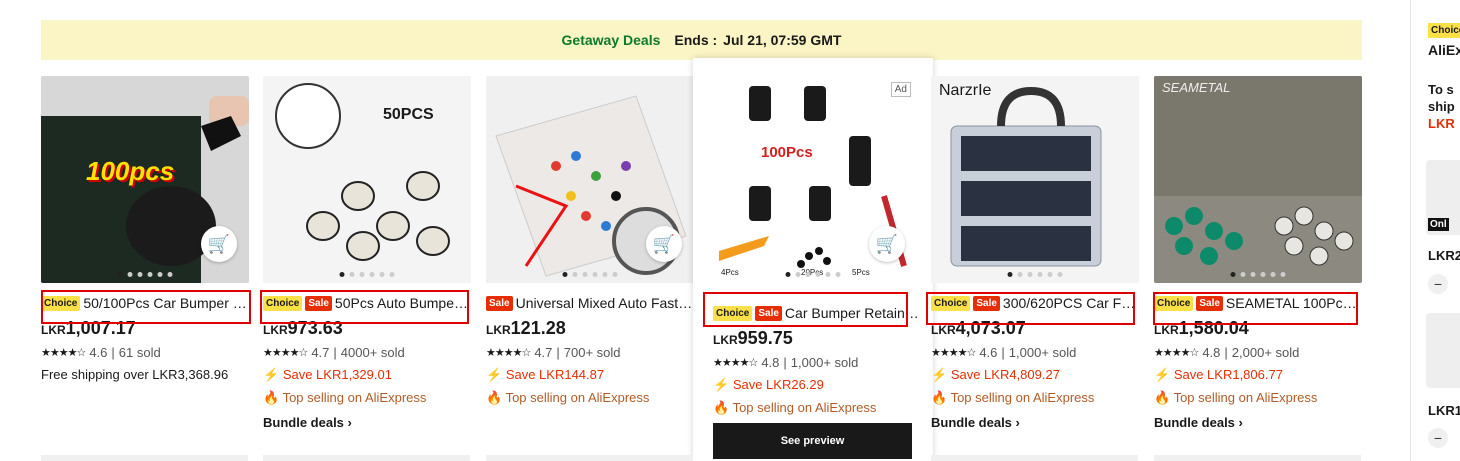 This screenshot has height=461, width=1460. What do you see at coordinates (768, 384) in the screenshot?
I see `save-amount: ⚡ Save LKR26.29` at bounding box center [768, 384].